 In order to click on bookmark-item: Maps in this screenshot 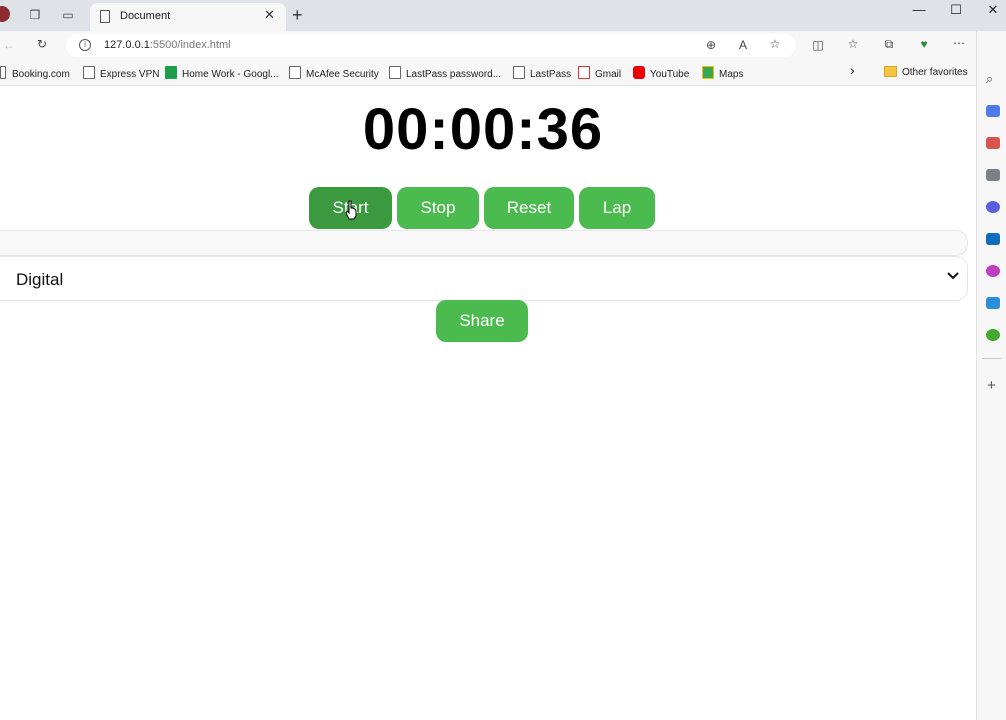, I will do `click(722, 73)`.